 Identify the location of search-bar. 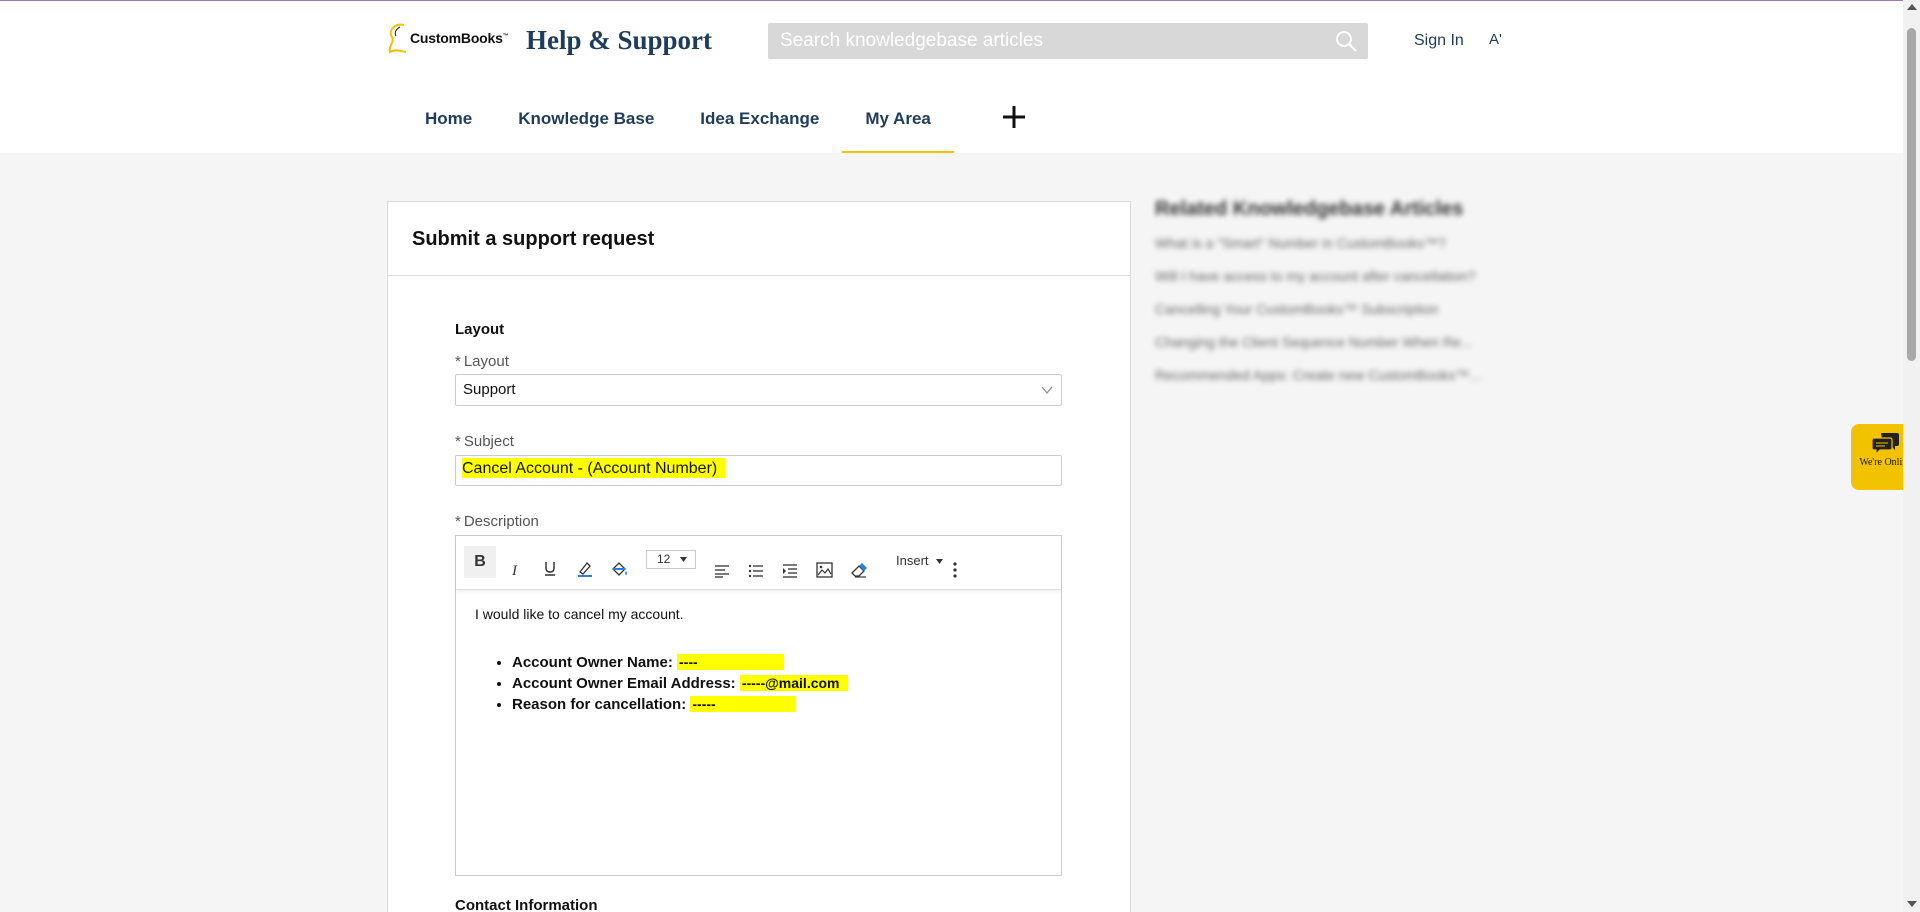
(1068, 41).